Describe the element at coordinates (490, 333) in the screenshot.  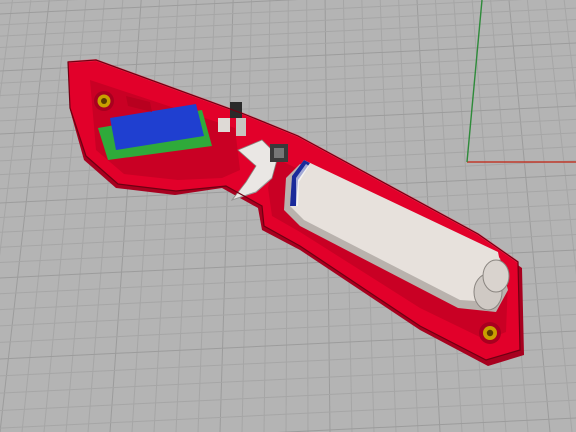
I see `screw-boss-rear` at that location.